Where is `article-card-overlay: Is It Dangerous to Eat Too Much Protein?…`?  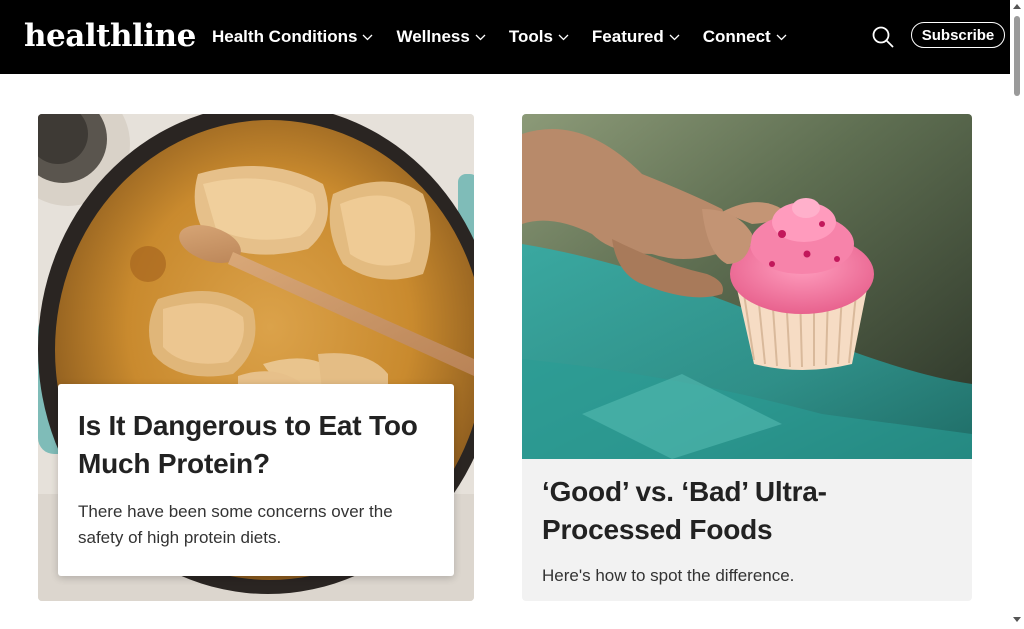 article-card-overlay: Is It Dangerous to Eat Too Much Protein?… is located at coordinates (256, 480).